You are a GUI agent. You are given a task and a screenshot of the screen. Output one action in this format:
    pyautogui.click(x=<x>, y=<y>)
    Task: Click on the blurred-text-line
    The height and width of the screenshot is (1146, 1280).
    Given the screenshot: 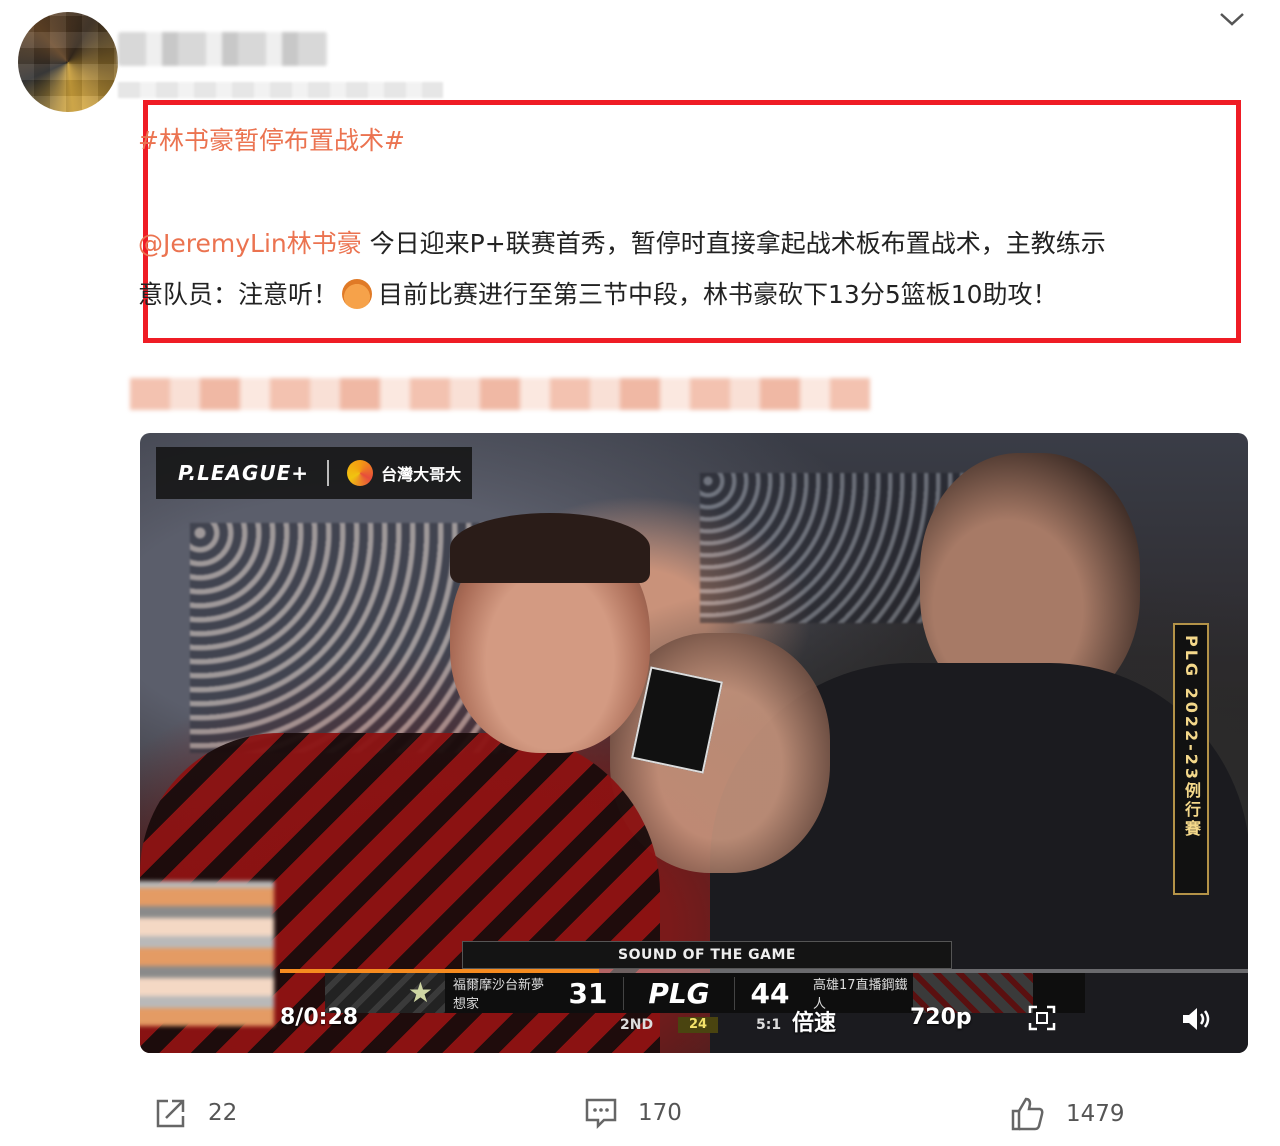 What is the action you would take?
    pyautogui.click(x=500, y=394)
    